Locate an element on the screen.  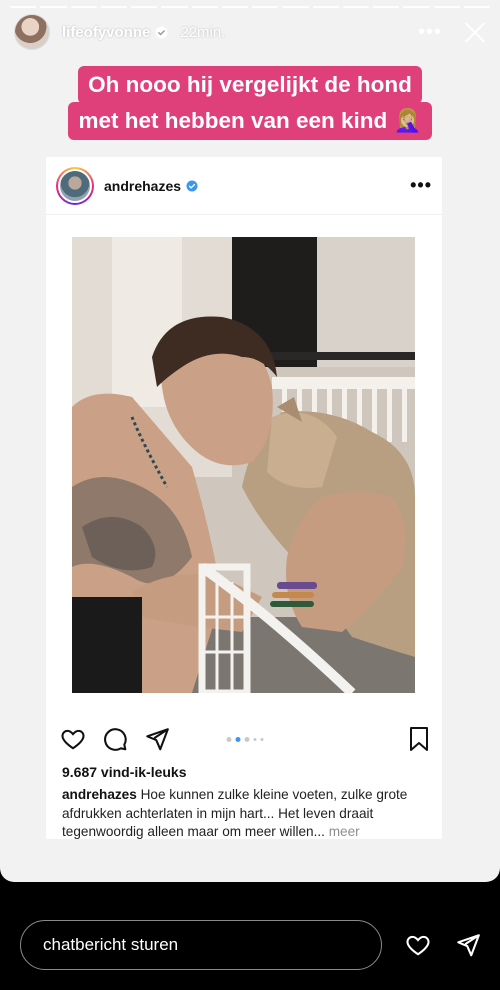
post-username: andrehazes is located at coordinates (142, 186).